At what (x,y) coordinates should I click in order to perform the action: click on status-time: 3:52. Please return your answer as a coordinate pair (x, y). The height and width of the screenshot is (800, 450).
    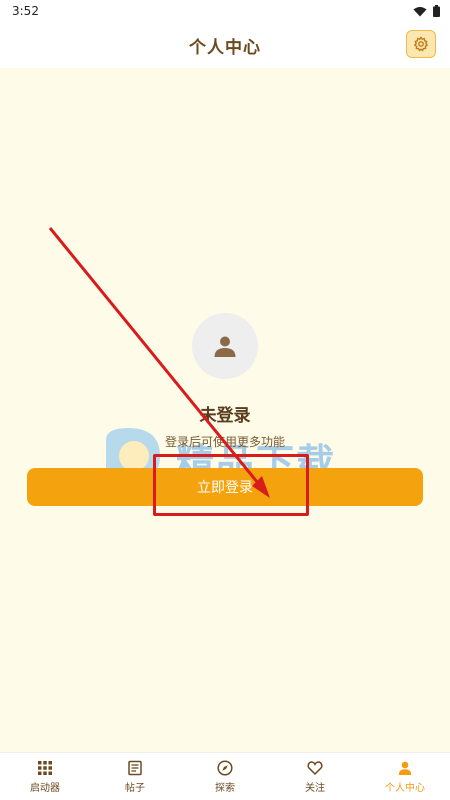
    Looking at the image, I should click on (25, 11).